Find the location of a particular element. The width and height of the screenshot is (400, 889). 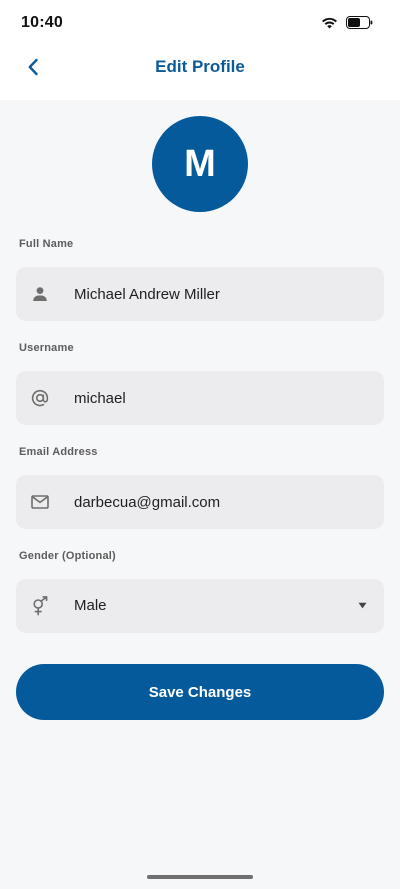

username-label: Username is located at coordinates (46, 348).